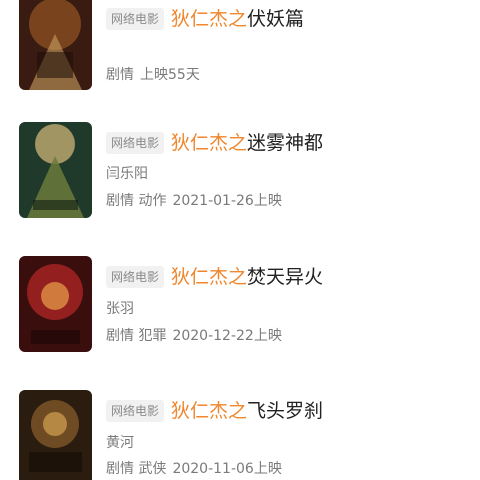  Describe the element at coordinates (120, 75) in the screenshot. I see `genre: 剧情` at that location.